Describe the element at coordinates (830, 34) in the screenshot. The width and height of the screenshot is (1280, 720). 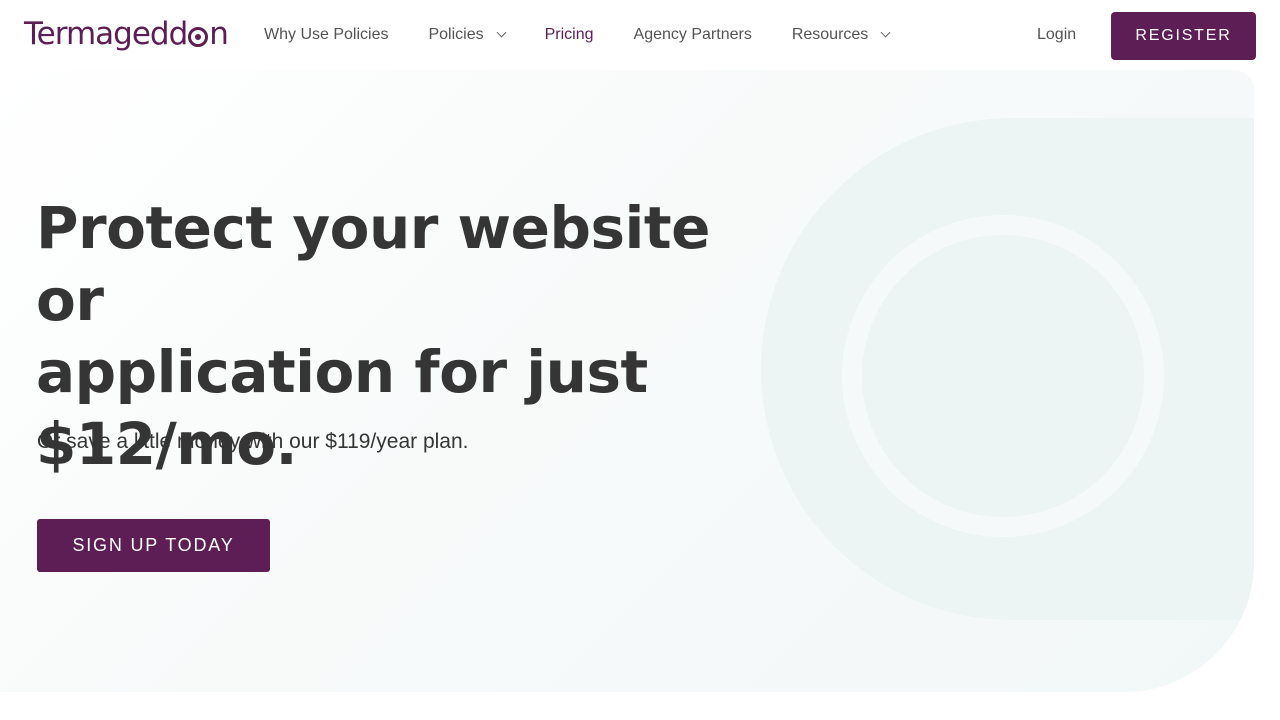
I see `nav-label: Resources` at that location.